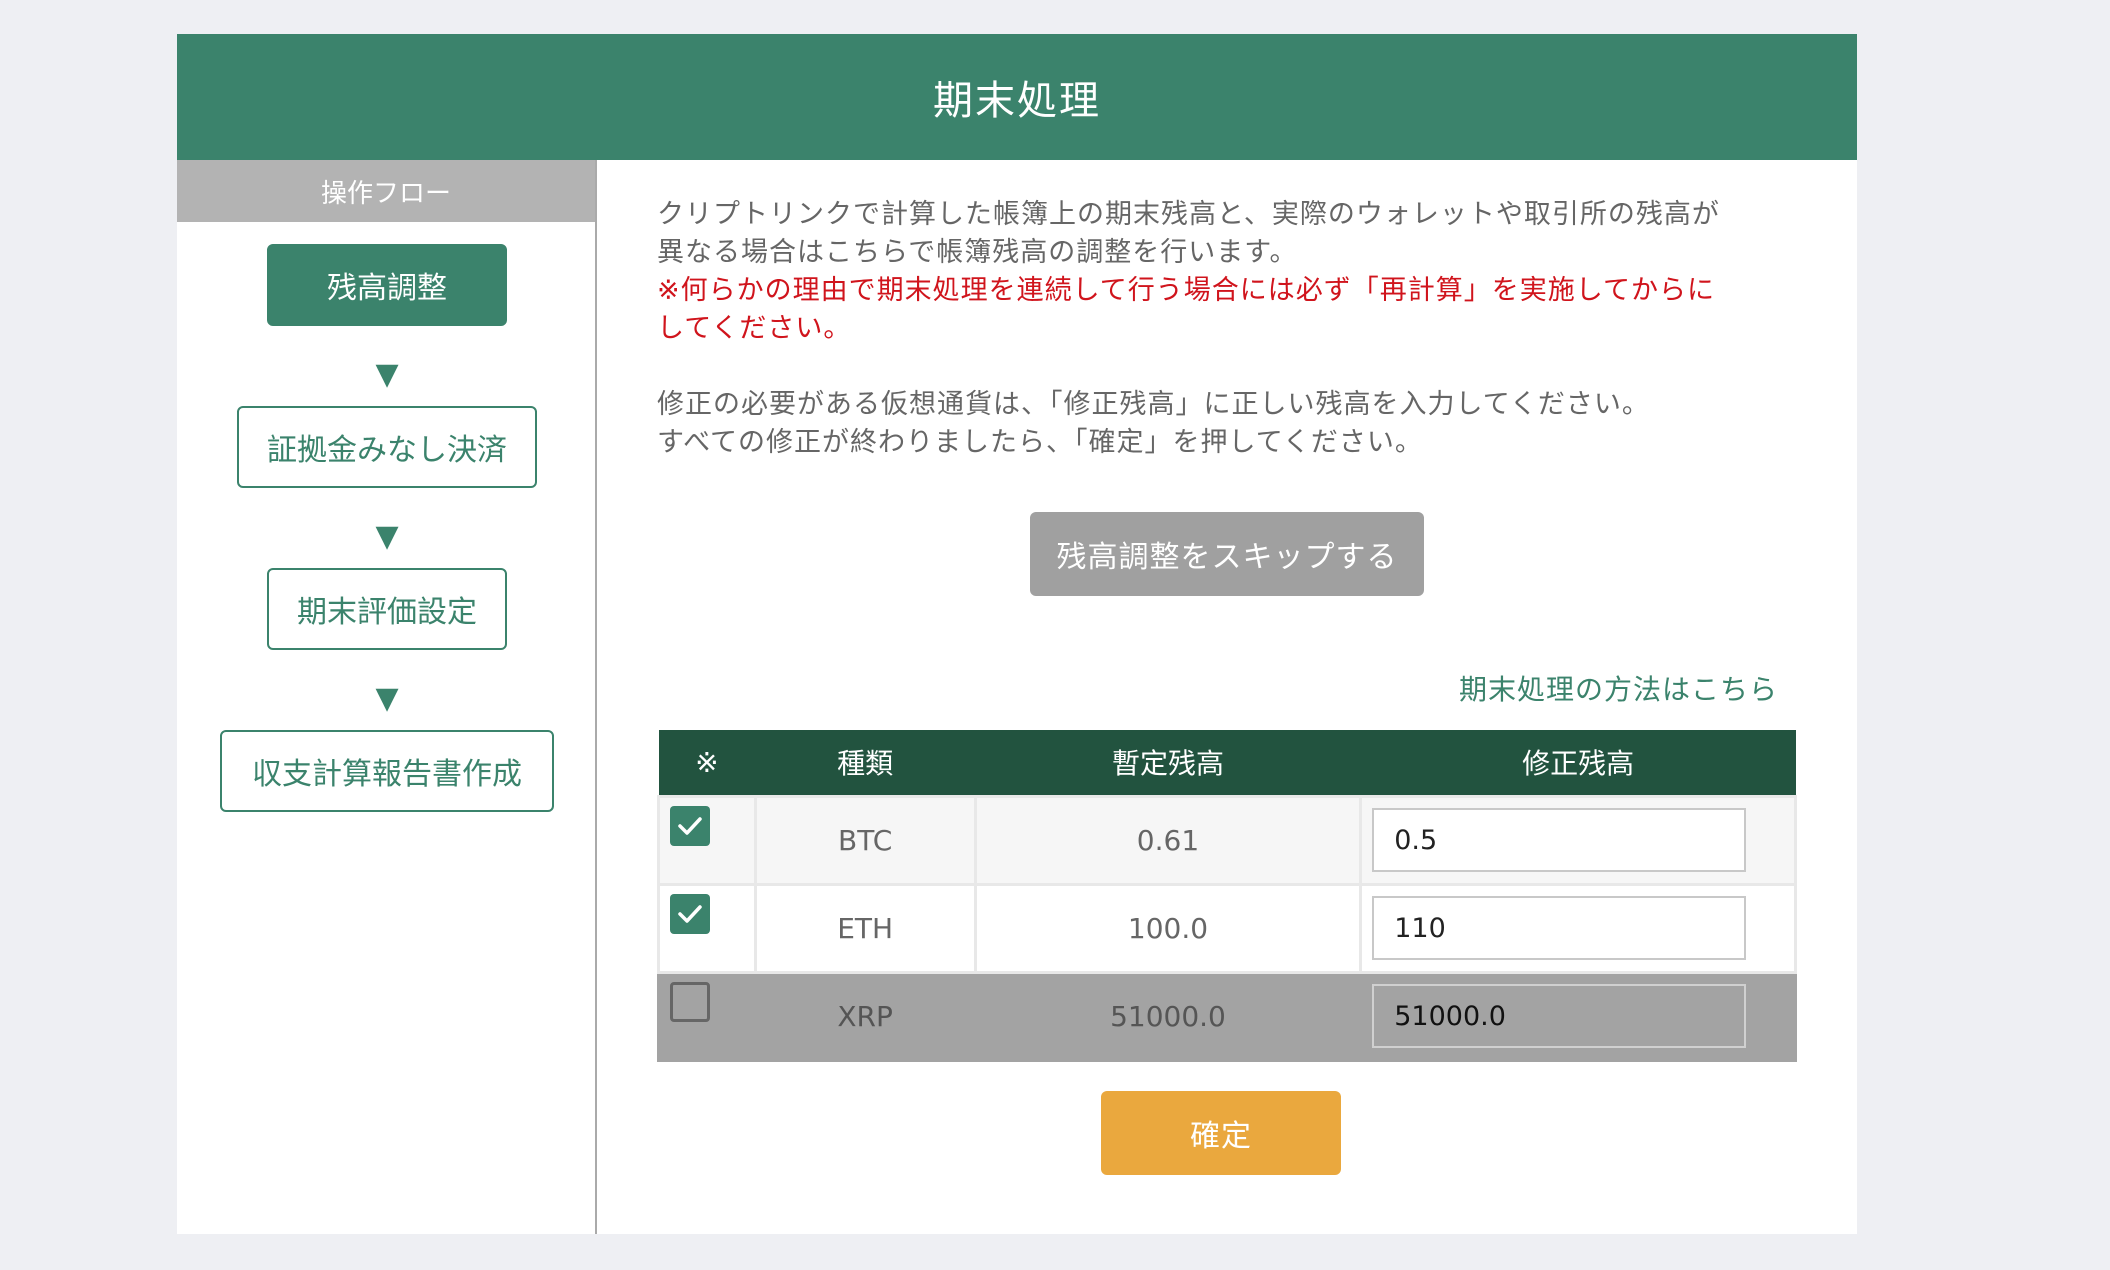 The image size is (2110, 1270). I want to click on flow-step-margin-settlement: 証拠金みなし決済, so click(387, 447).